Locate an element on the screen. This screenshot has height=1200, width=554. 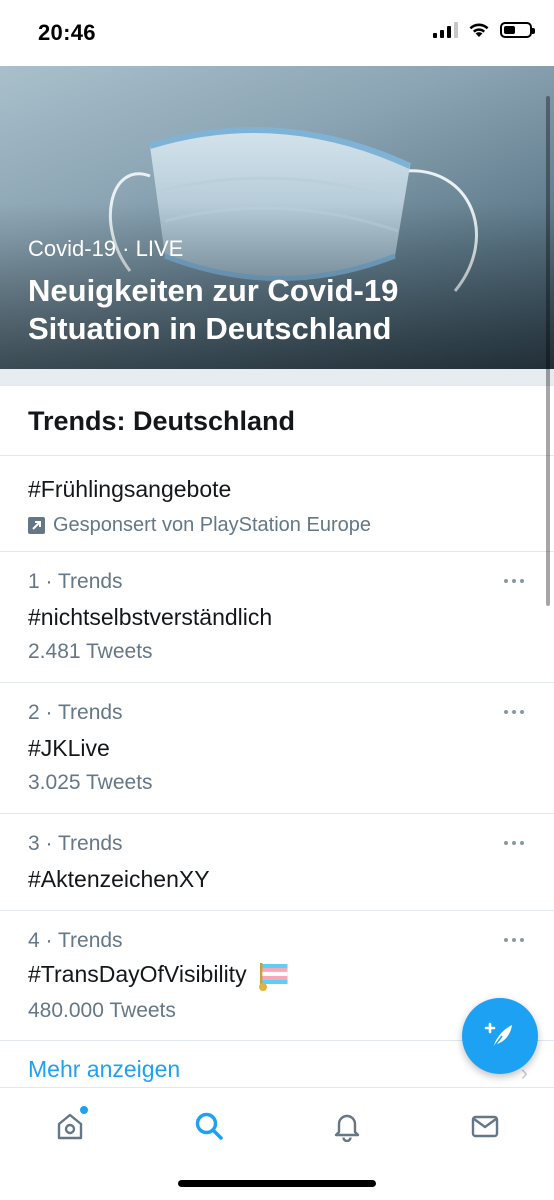
wifi-icon is located at coordinates (479, 30).